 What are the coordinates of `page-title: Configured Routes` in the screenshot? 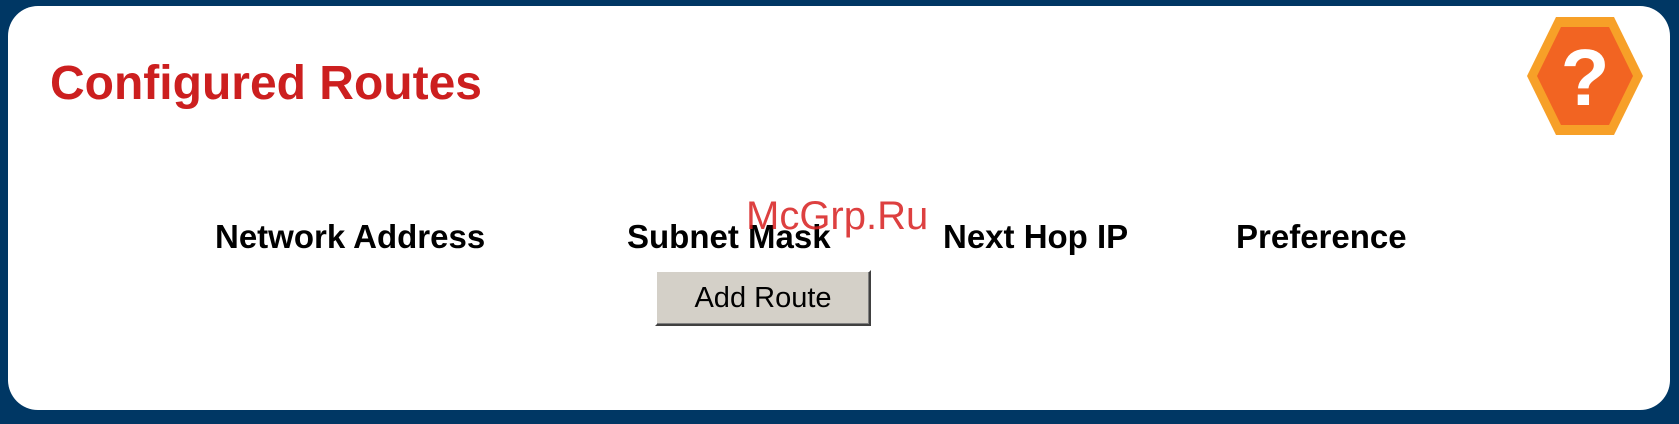 It's located at (266, 83).